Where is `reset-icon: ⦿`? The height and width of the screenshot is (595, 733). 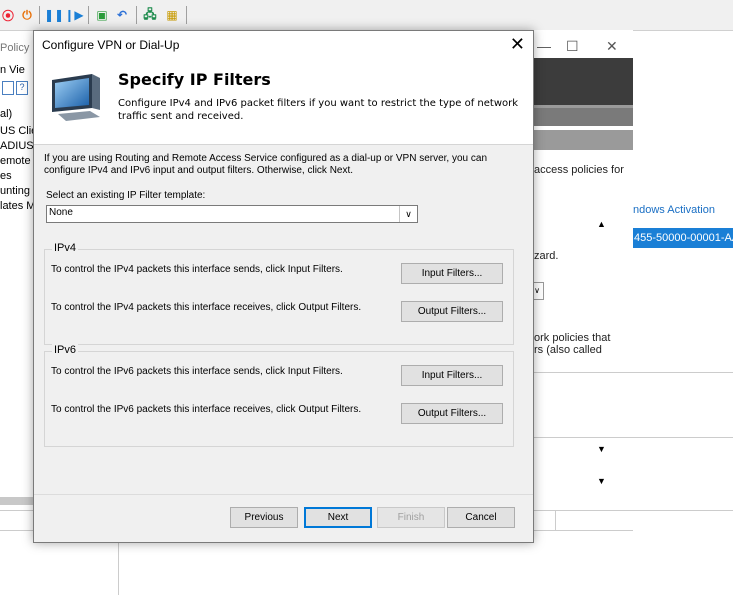
reset-icon: ⦿ is located at coordinates (8, 15).